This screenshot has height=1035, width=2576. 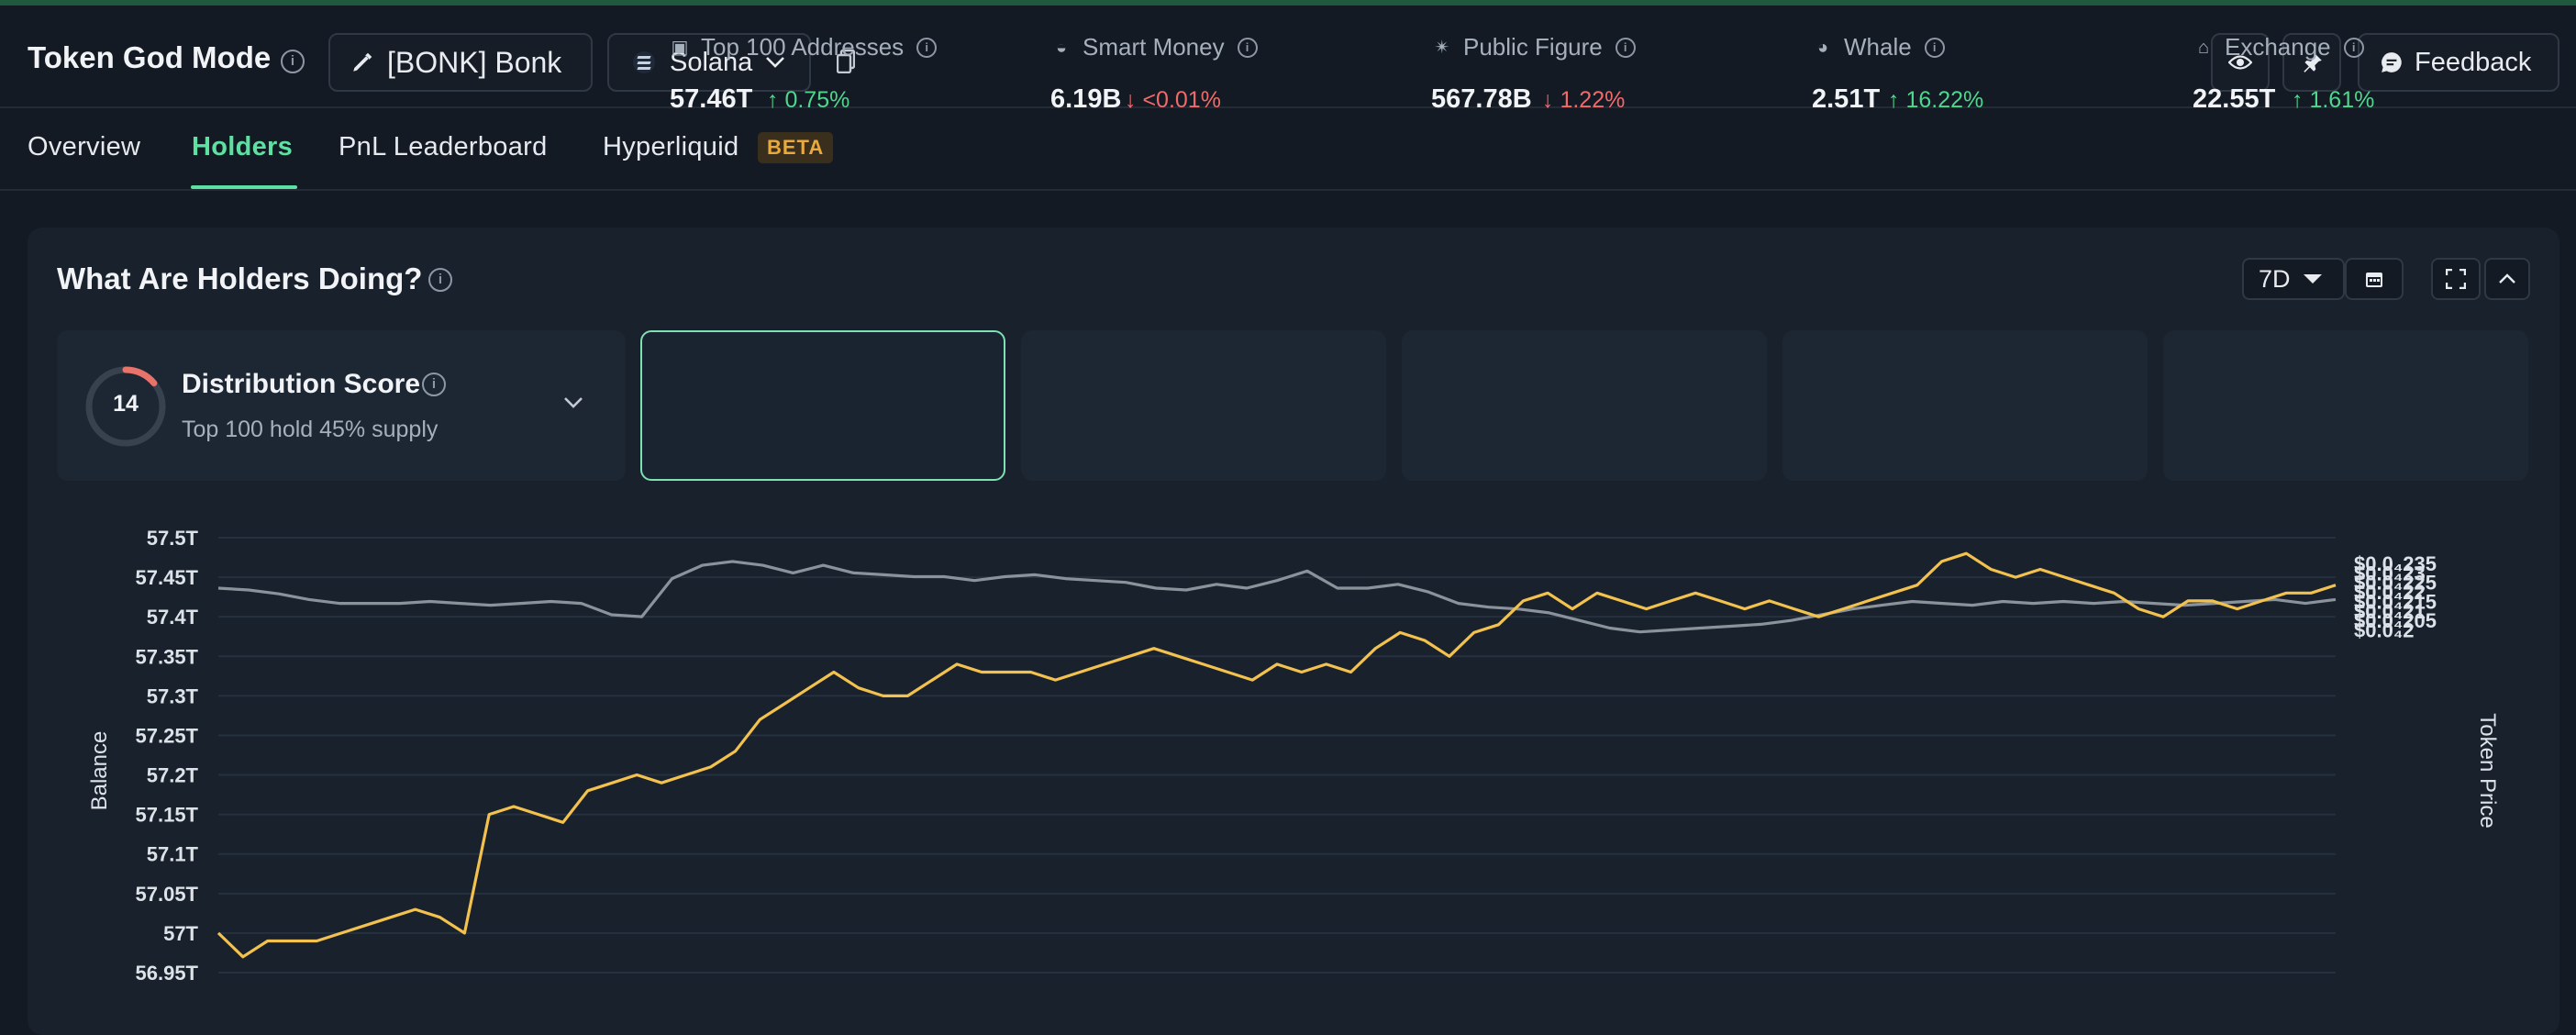 I want to click on beta-badge: BETA, so click(x=796, y=147).